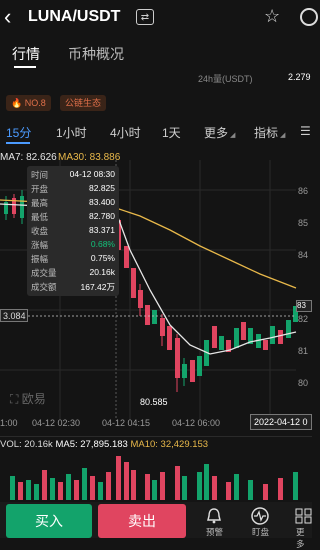 This screenshot has height=550, width=320. Describe the element at coordinates (303, 191) in the screenshot. I see `axis-price: 86` at that location.